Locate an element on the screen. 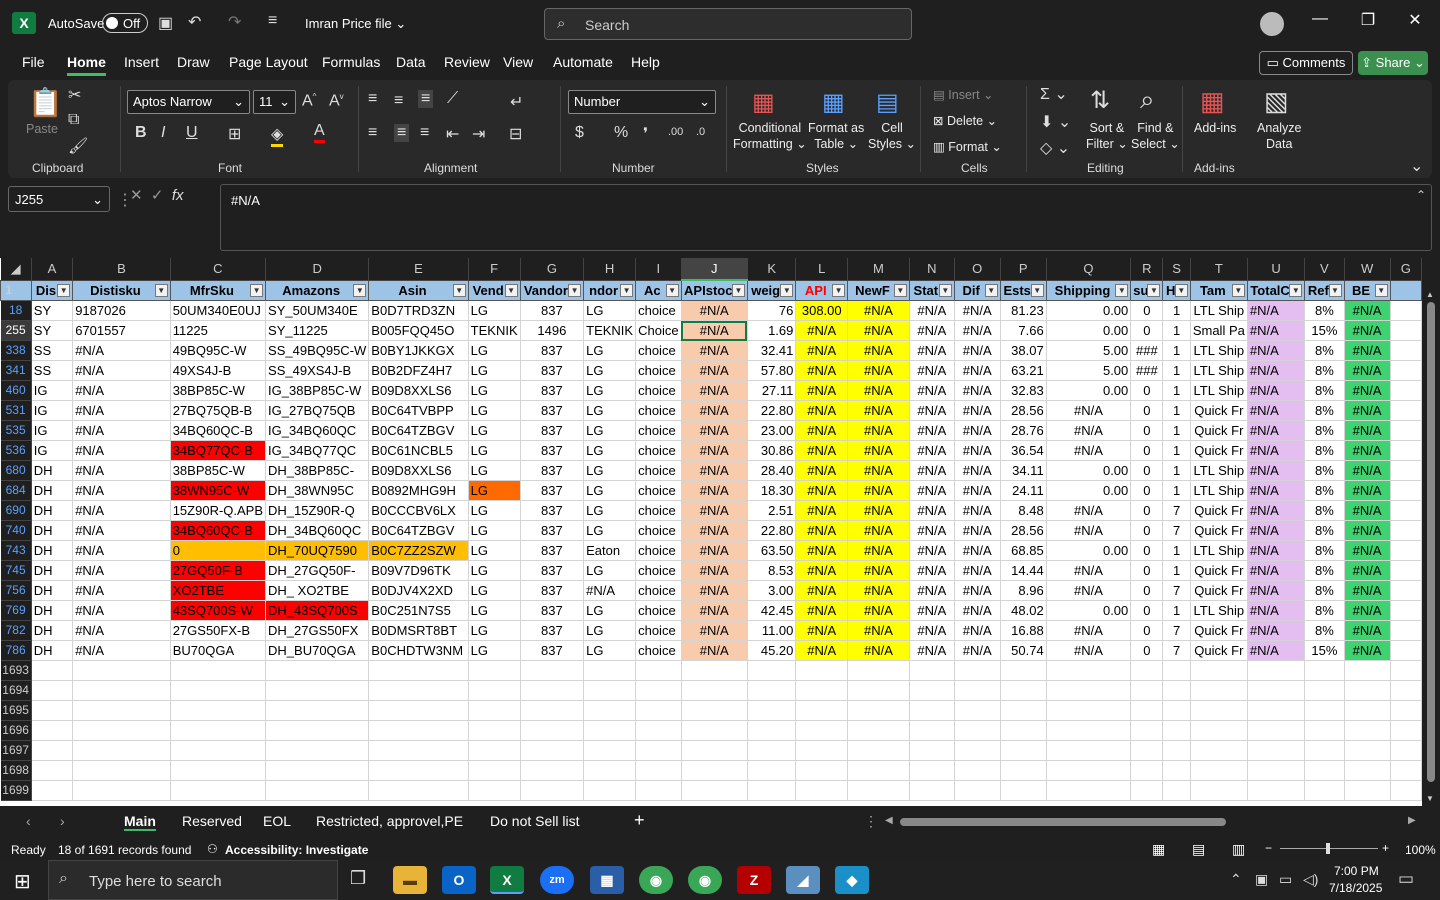 The height and width of the screenshot is (900, 1440). merge-center-icon: ⊟ is located at coordinates (515, 134).